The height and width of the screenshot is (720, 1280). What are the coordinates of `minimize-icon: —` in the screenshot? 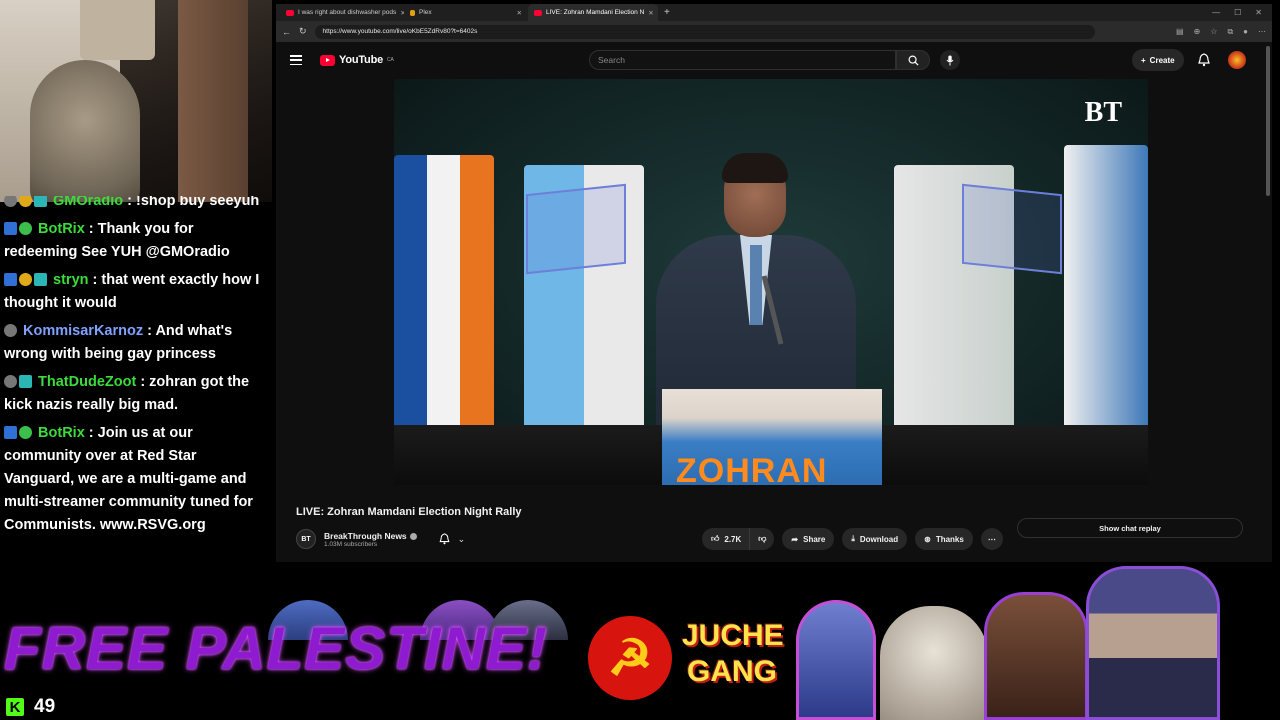 It's located at (1216, 12).